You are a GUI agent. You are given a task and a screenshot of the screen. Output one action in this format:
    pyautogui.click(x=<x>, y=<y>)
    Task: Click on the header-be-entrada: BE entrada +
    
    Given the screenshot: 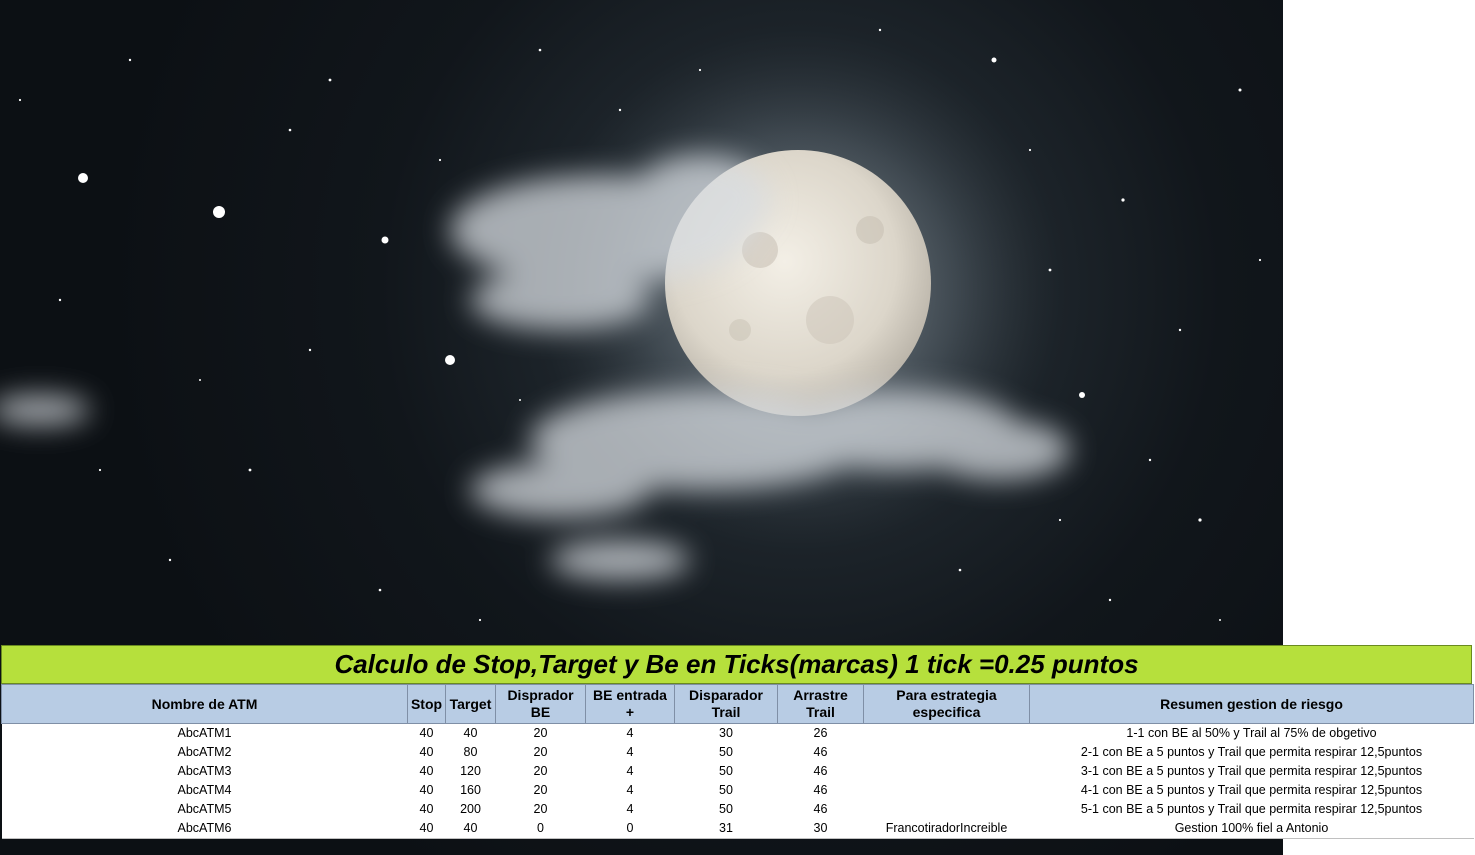 What is the action you would take?
    pyautogui.click(x=630, y=704)
    